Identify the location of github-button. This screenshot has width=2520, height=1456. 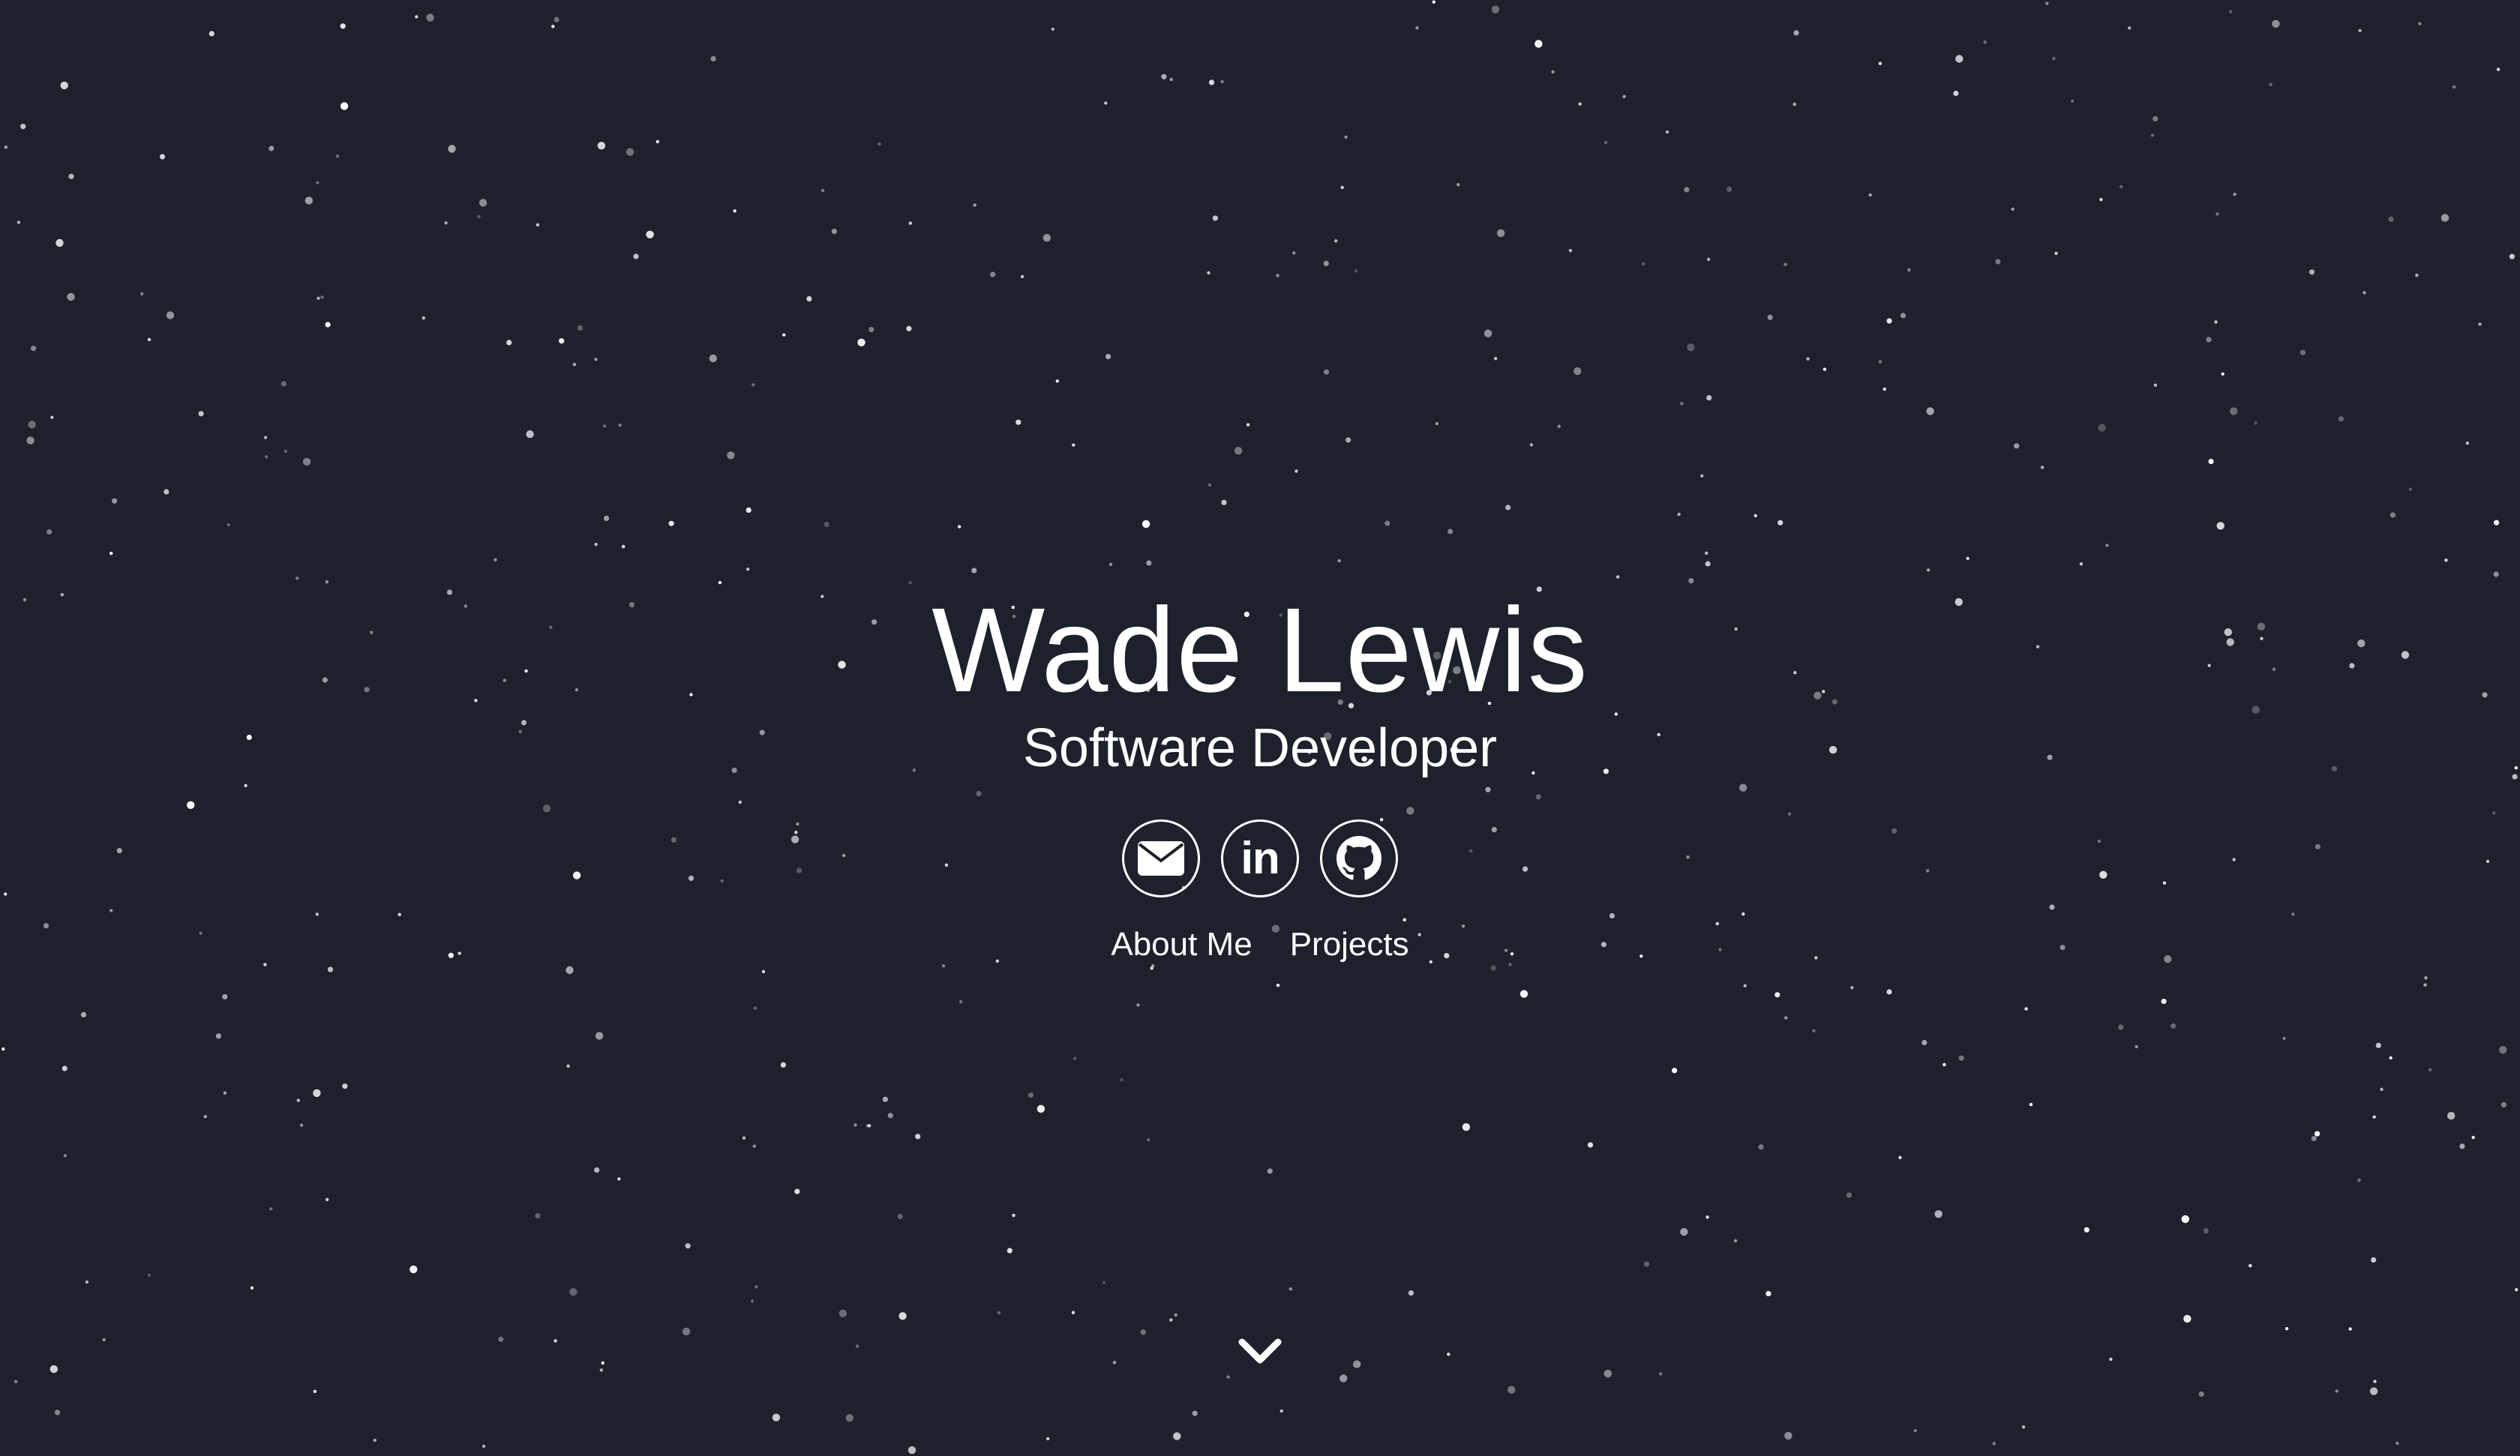
(1359, 858).